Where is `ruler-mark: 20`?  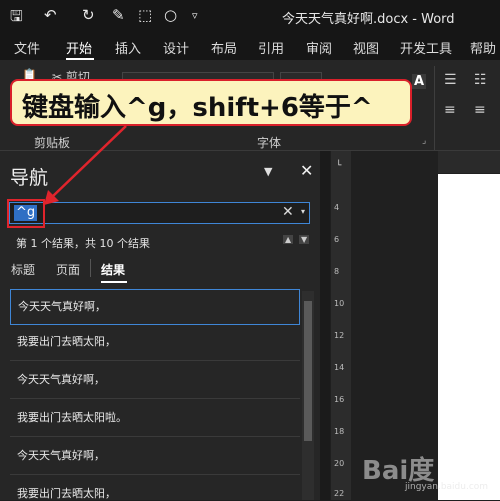 ruler-mark: 20 is located at coordinates (339, 463).